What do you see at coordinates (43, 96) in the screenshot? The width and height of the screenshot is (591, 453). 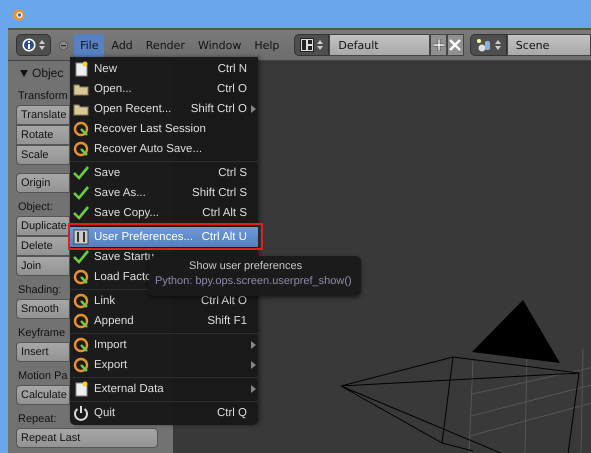 I see `section-label: Transform` at bounding box center [43, 96].